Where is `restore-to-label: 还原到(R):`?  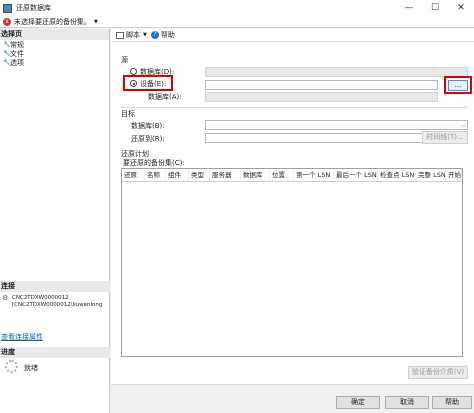 restore-to-label: 还原到(R): is located at coordinates (148, 139).